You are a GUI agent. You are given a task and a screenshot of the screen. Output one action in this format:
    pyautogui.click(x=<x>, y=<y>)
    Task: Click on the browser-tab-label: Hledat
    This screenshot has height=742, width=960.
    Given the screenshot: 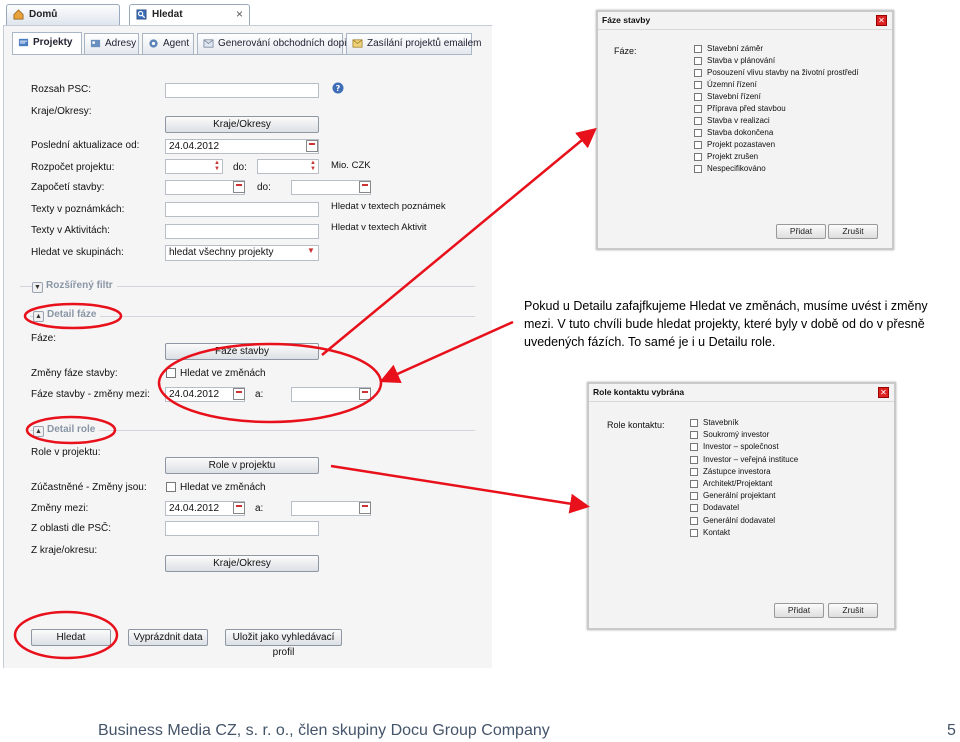 What is the action you would take?
    pyautogui.click(x=167, y=14)
    